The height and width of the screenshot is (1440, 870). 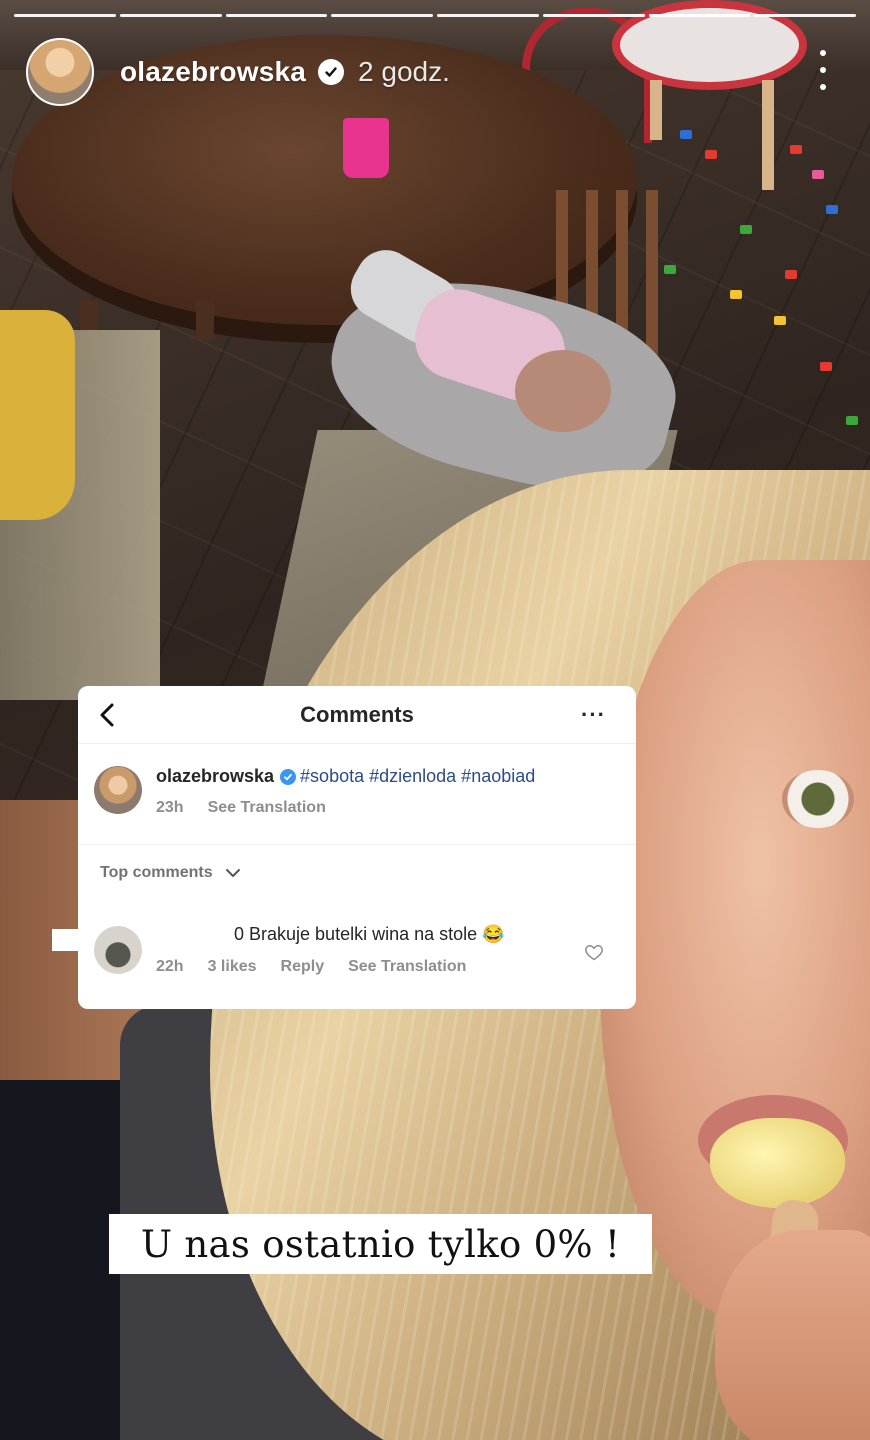 I want to click on post-username: olazebrowska, so click(x=215, y=776).